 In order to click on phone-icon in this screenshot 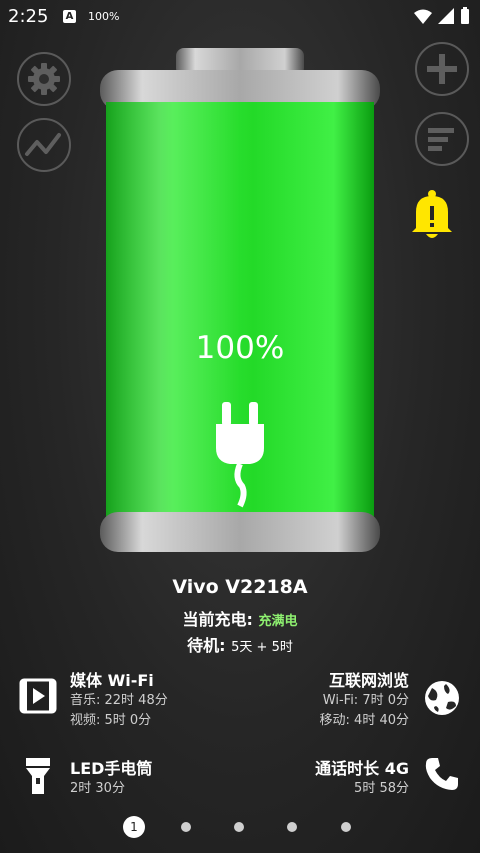, I will do `click(441, 774)`.